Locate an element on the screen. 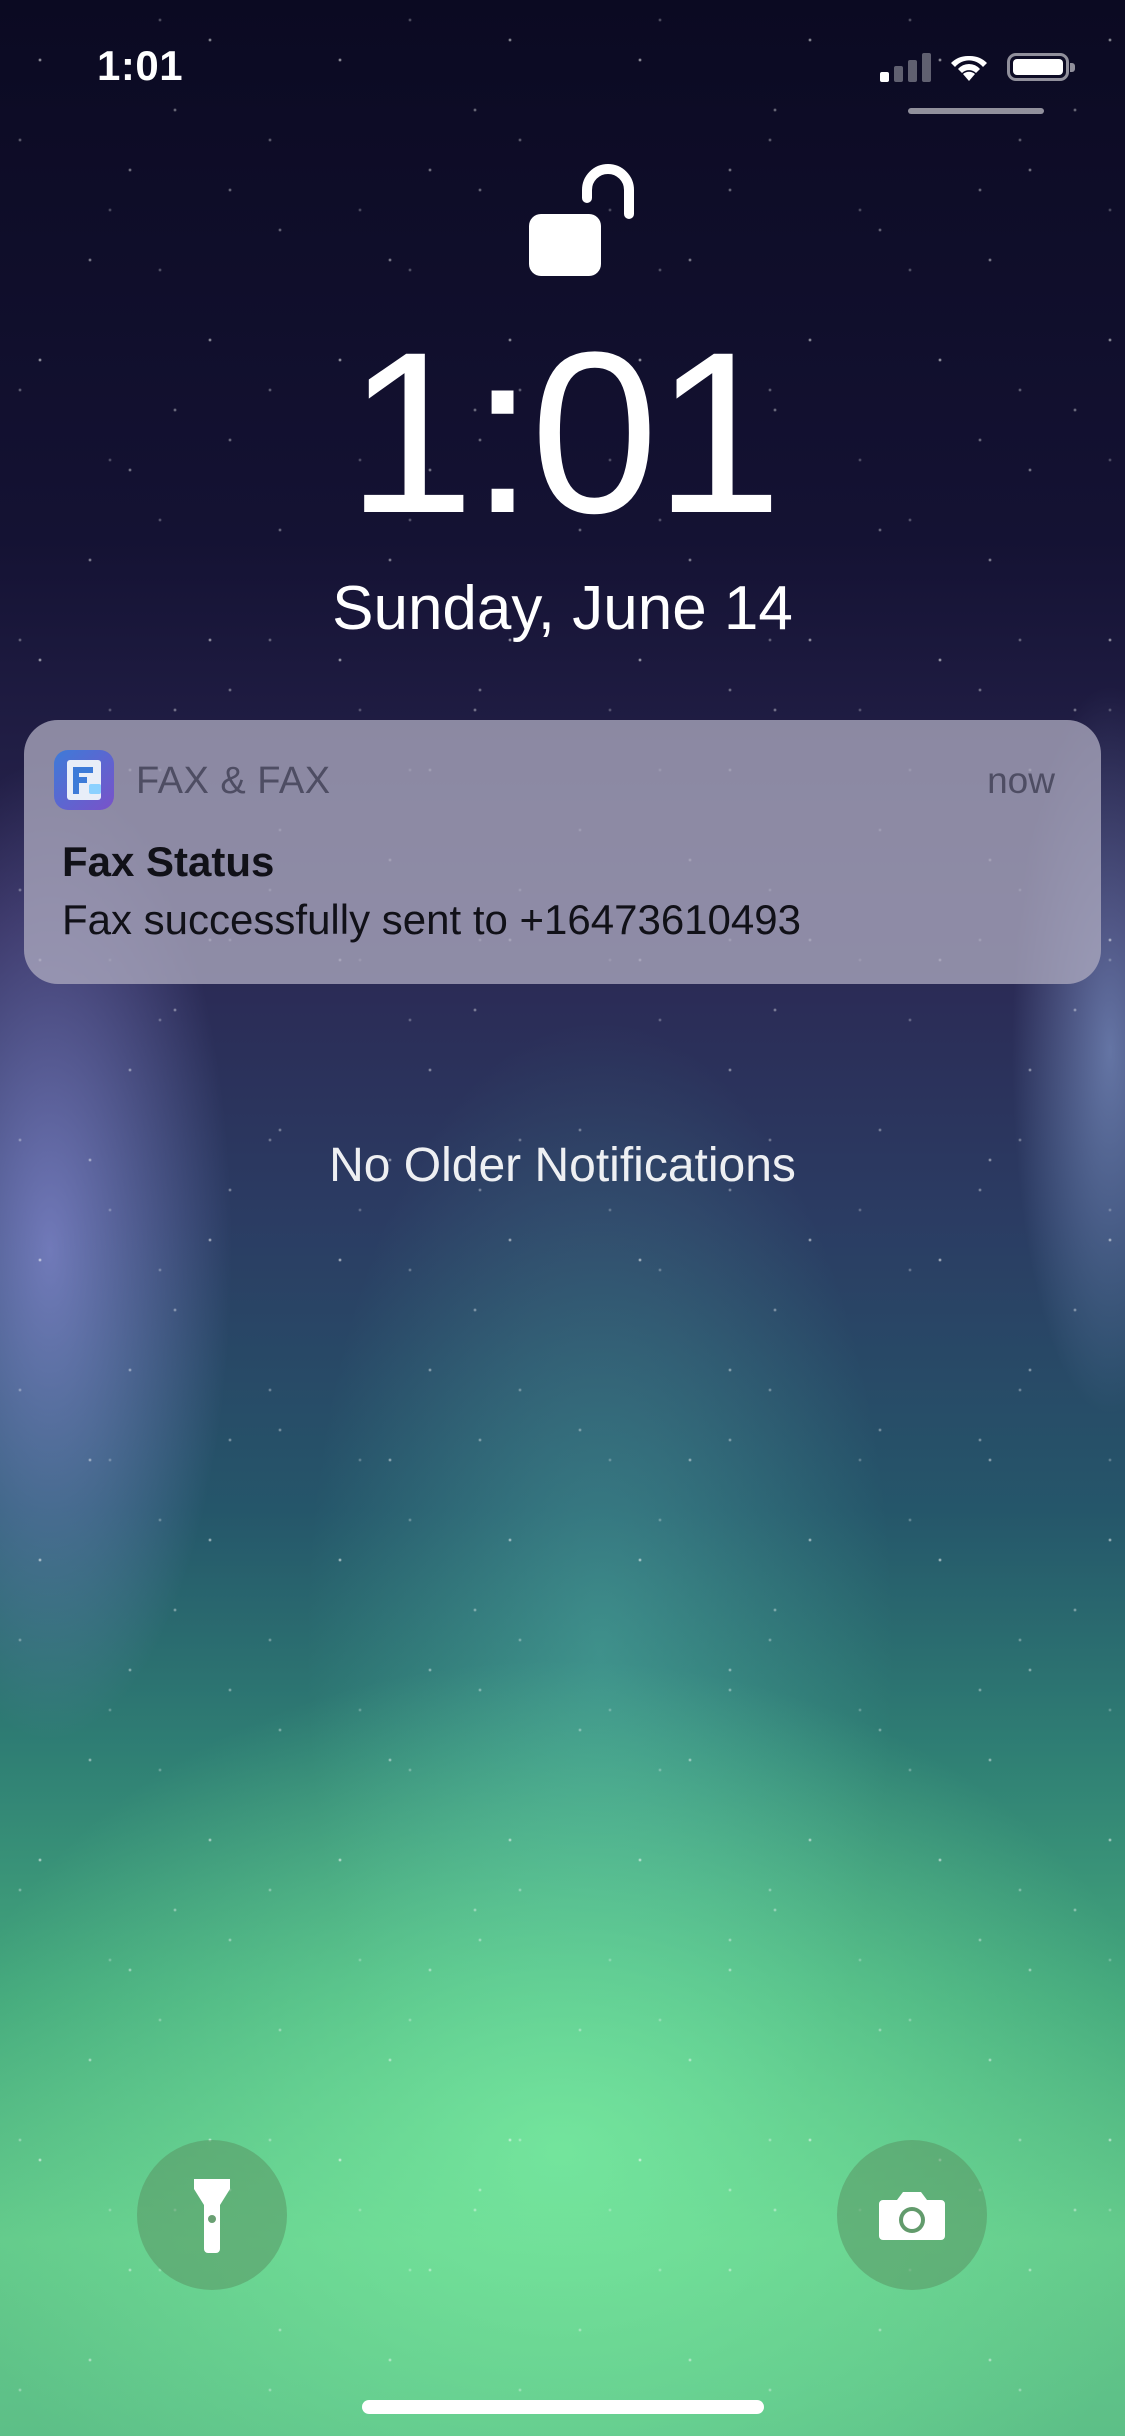  control-center-handle is located at coordinates (976, 111).